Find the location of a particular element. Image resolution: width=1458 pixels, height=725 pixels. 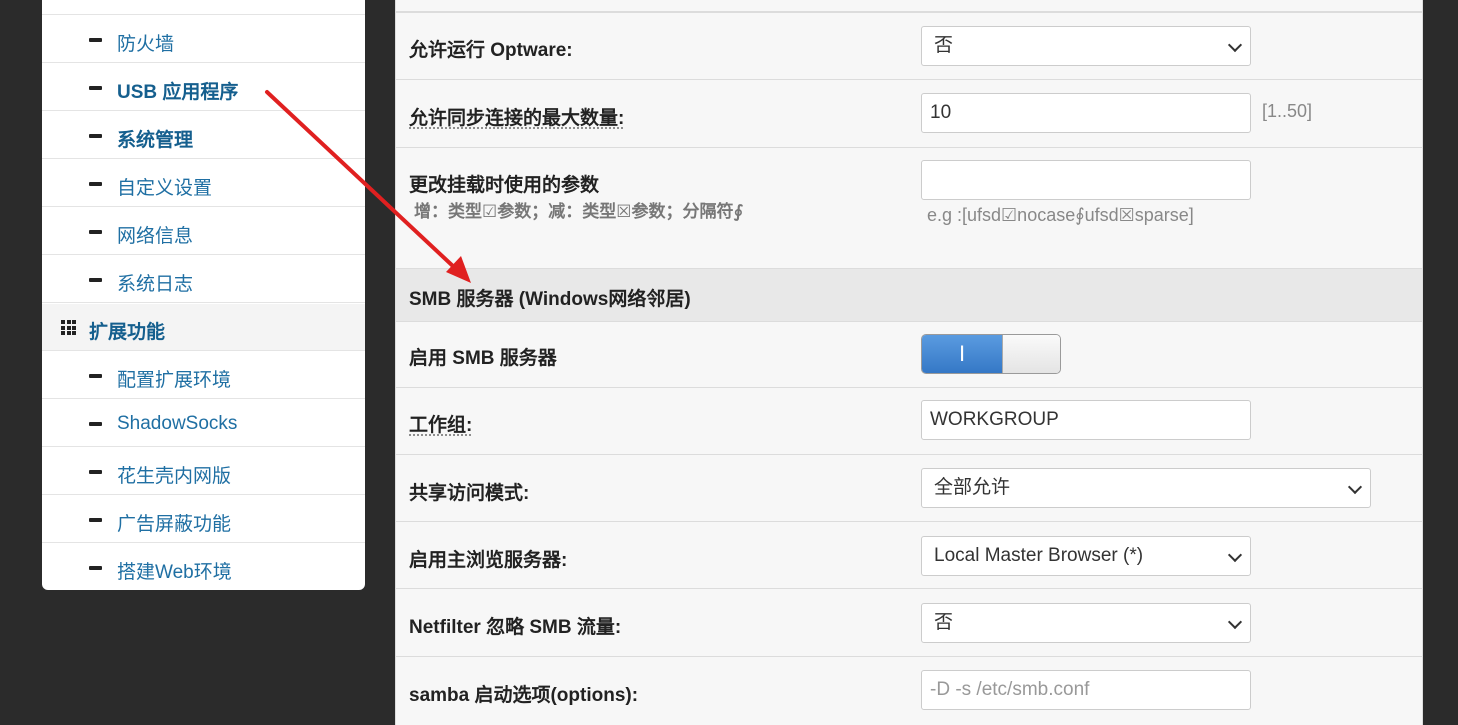

sidebar-item-label: 搭建Web环境 is located at coordinates (174, 572).